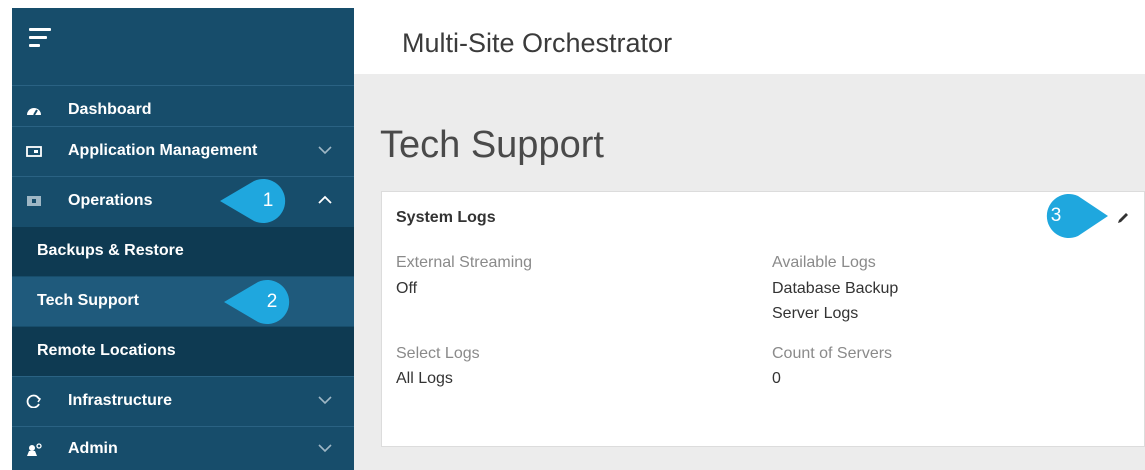 This screenshot has width=1145, height=470. I want to click on sidebar-item-application-management: Application Management, so click(183, 150).